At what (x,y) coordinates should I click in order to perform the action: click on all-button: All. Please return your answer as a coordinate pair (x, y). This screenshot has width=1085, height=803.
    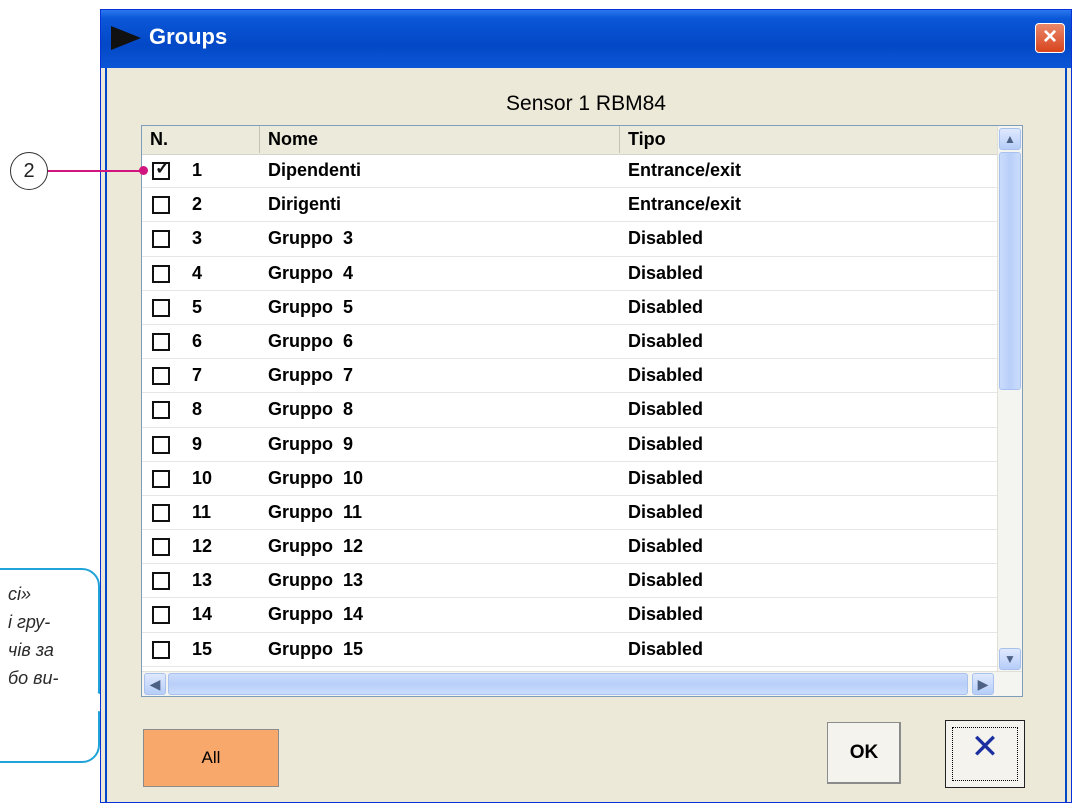
    Looking at the image, I should click on (211, 758).